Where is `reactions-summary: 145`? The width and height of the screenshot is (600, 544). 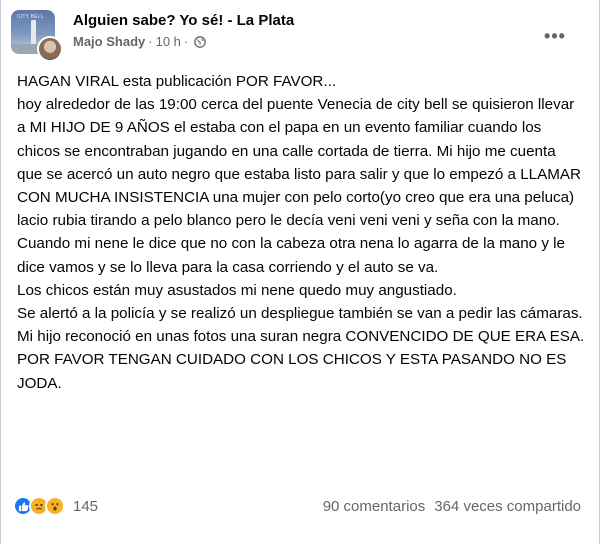
reactions-summary: 145 is located at coordinates (55, 506).